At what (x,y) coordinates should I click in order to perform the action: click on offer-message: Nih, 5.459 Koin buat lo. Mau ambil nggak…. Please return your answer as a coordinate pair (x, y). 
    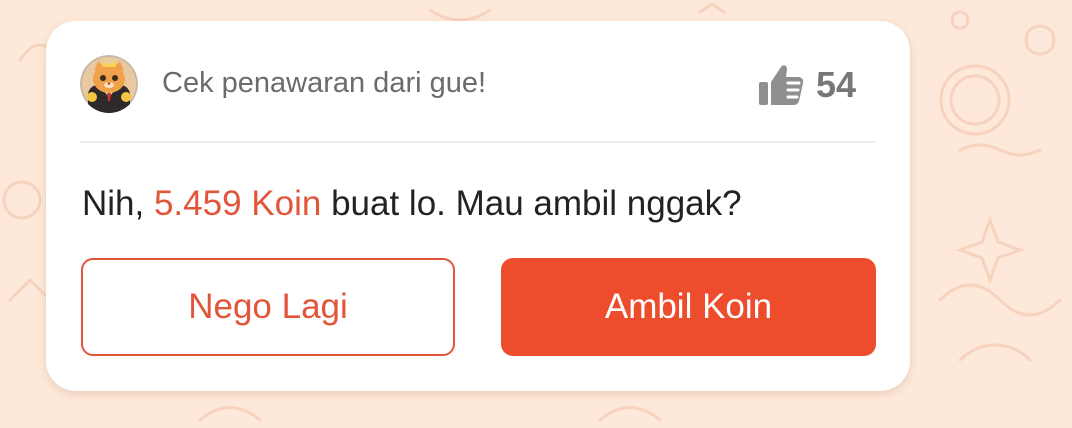
    Looking at the image, I should click on (412, 204).